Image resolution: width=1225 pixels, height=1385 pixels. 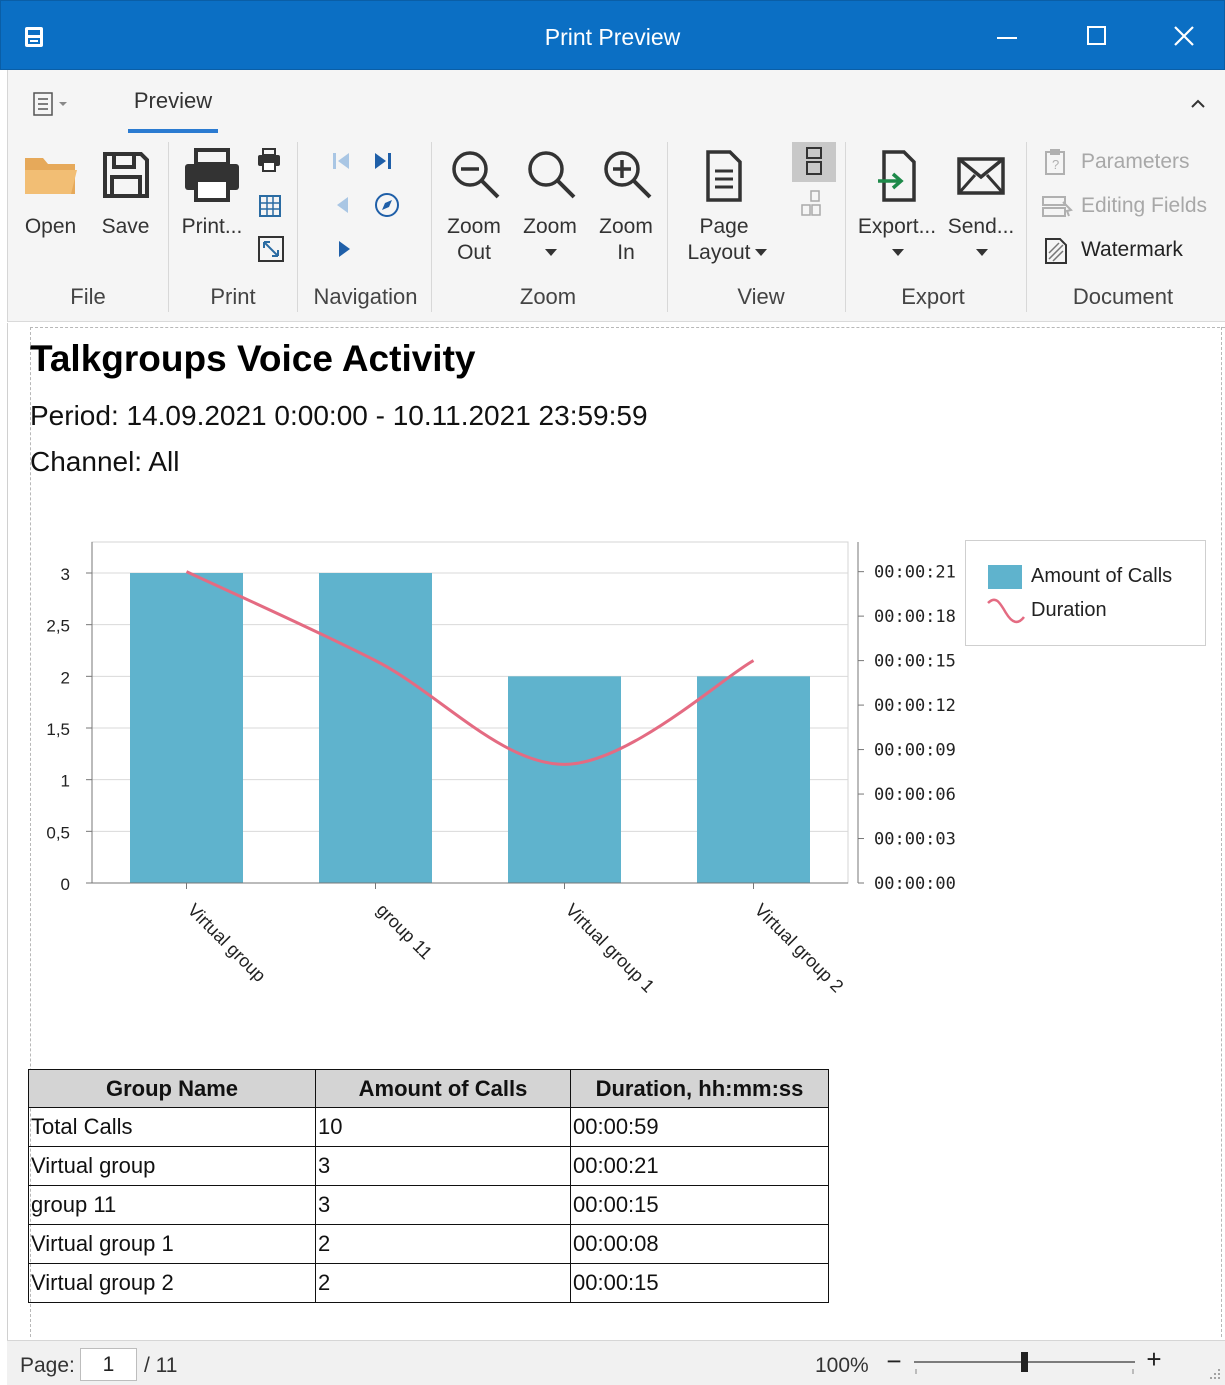 I want to click on first-page-icon, so click(x=341, y=163).